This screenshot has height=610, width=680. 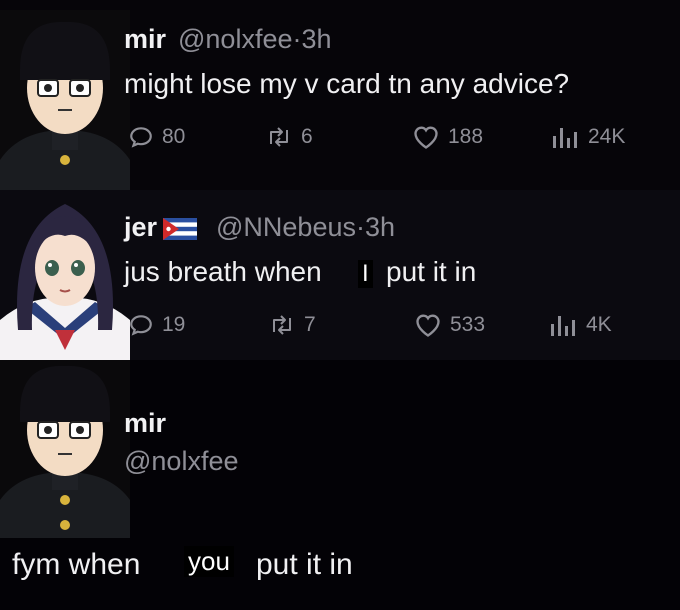 What do you see at coordinates (235, 39) in the screenshot?
I see `handle-text: @nolxfee` at bounding box center [235, 39].